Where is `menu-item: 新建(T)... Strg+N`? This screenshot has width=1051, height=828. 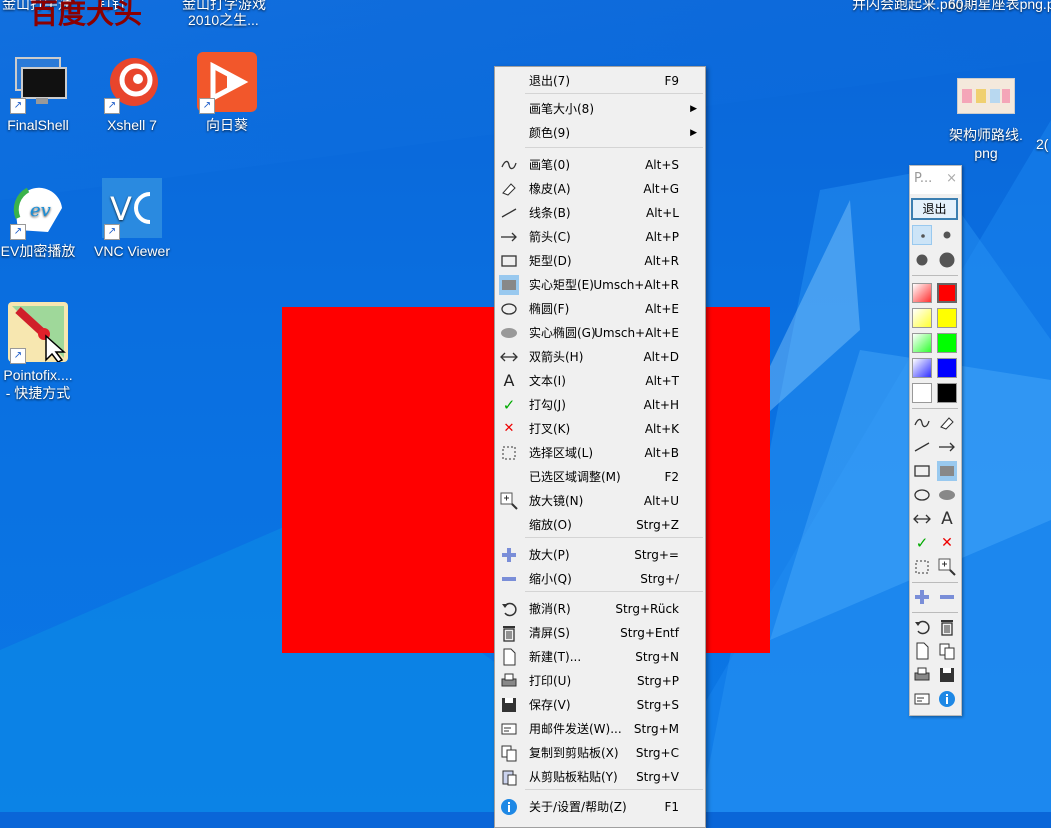
menu-item: 新建(T)... Strg+N is located at coordinates (600, 657).